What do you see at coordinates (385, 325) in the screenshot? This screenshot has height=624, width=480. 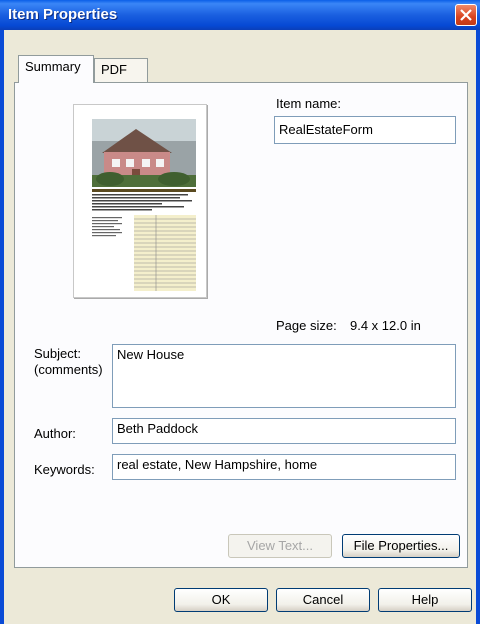 I see `page-size-value: 9.4 x 12.0 in` at bounding box center [385, 325].